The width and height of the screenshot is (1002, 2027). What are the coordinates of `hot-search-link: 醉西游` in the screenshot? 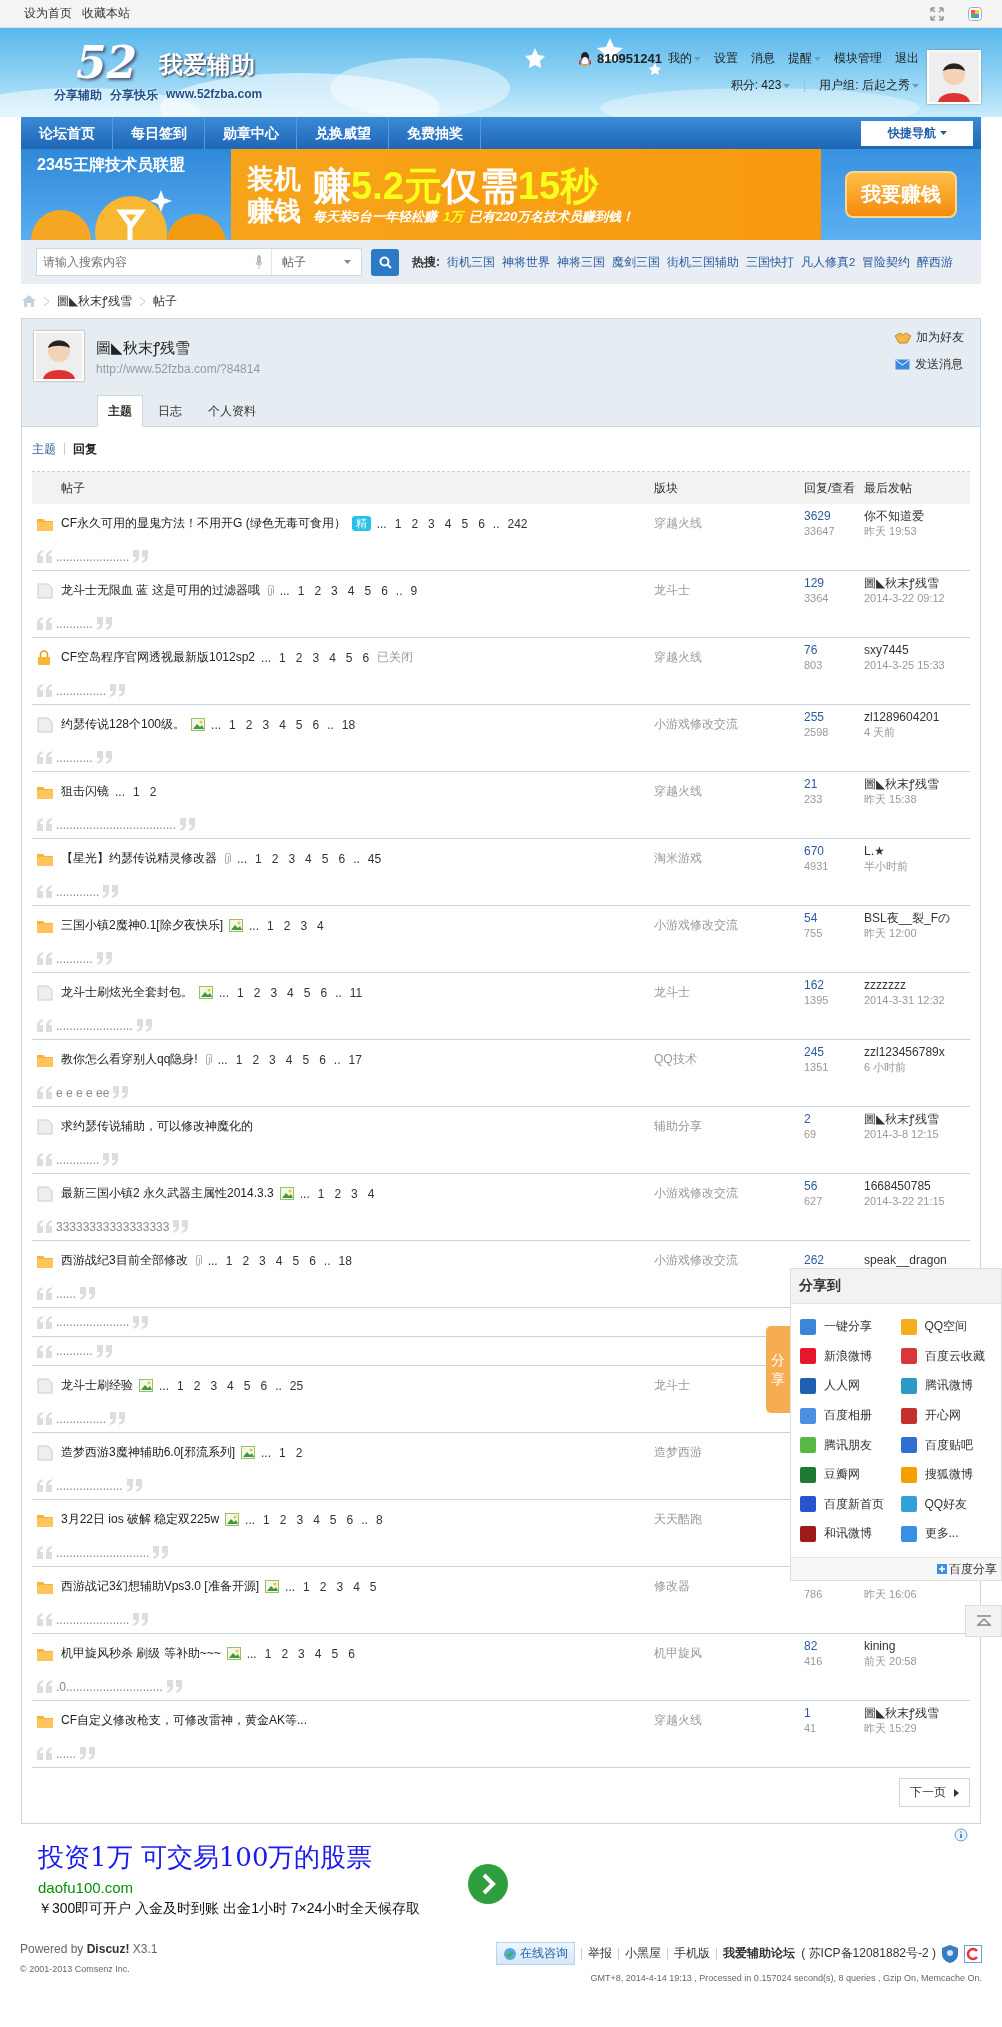 It's located at (935, 262).